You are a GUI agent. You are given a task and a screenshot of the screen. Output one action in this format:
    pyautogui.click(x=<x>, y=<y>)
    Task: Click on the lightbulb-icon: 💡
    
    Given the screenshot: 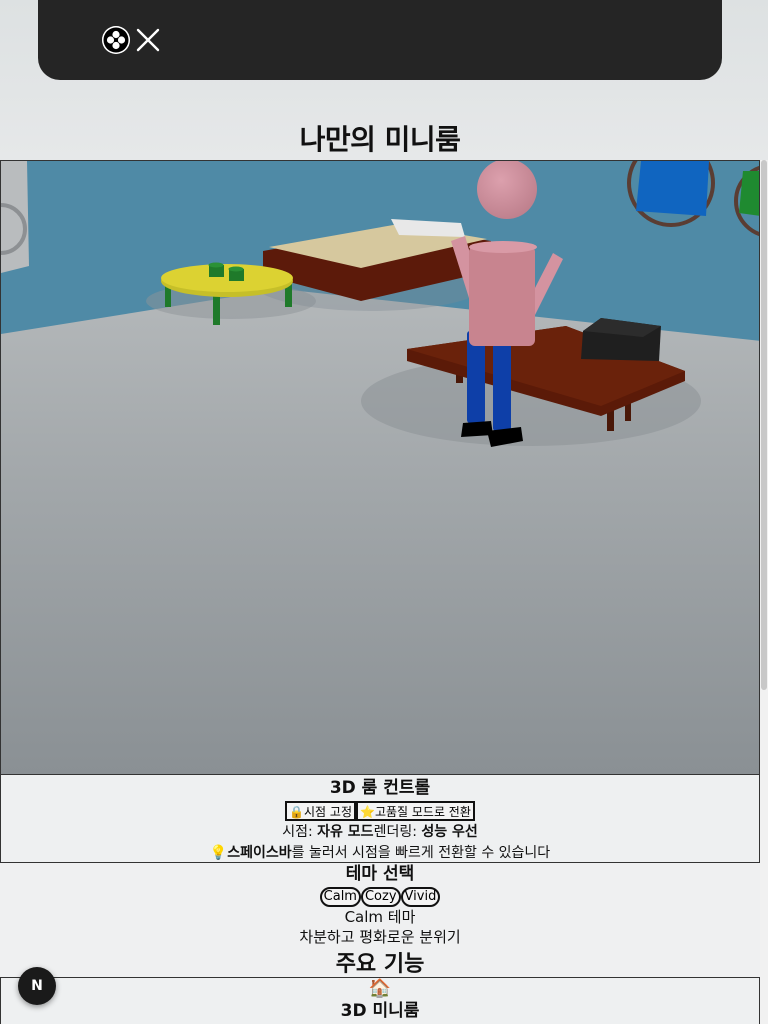 What is the action you would take?
    pyautogui.click(x=218, y=853)
    